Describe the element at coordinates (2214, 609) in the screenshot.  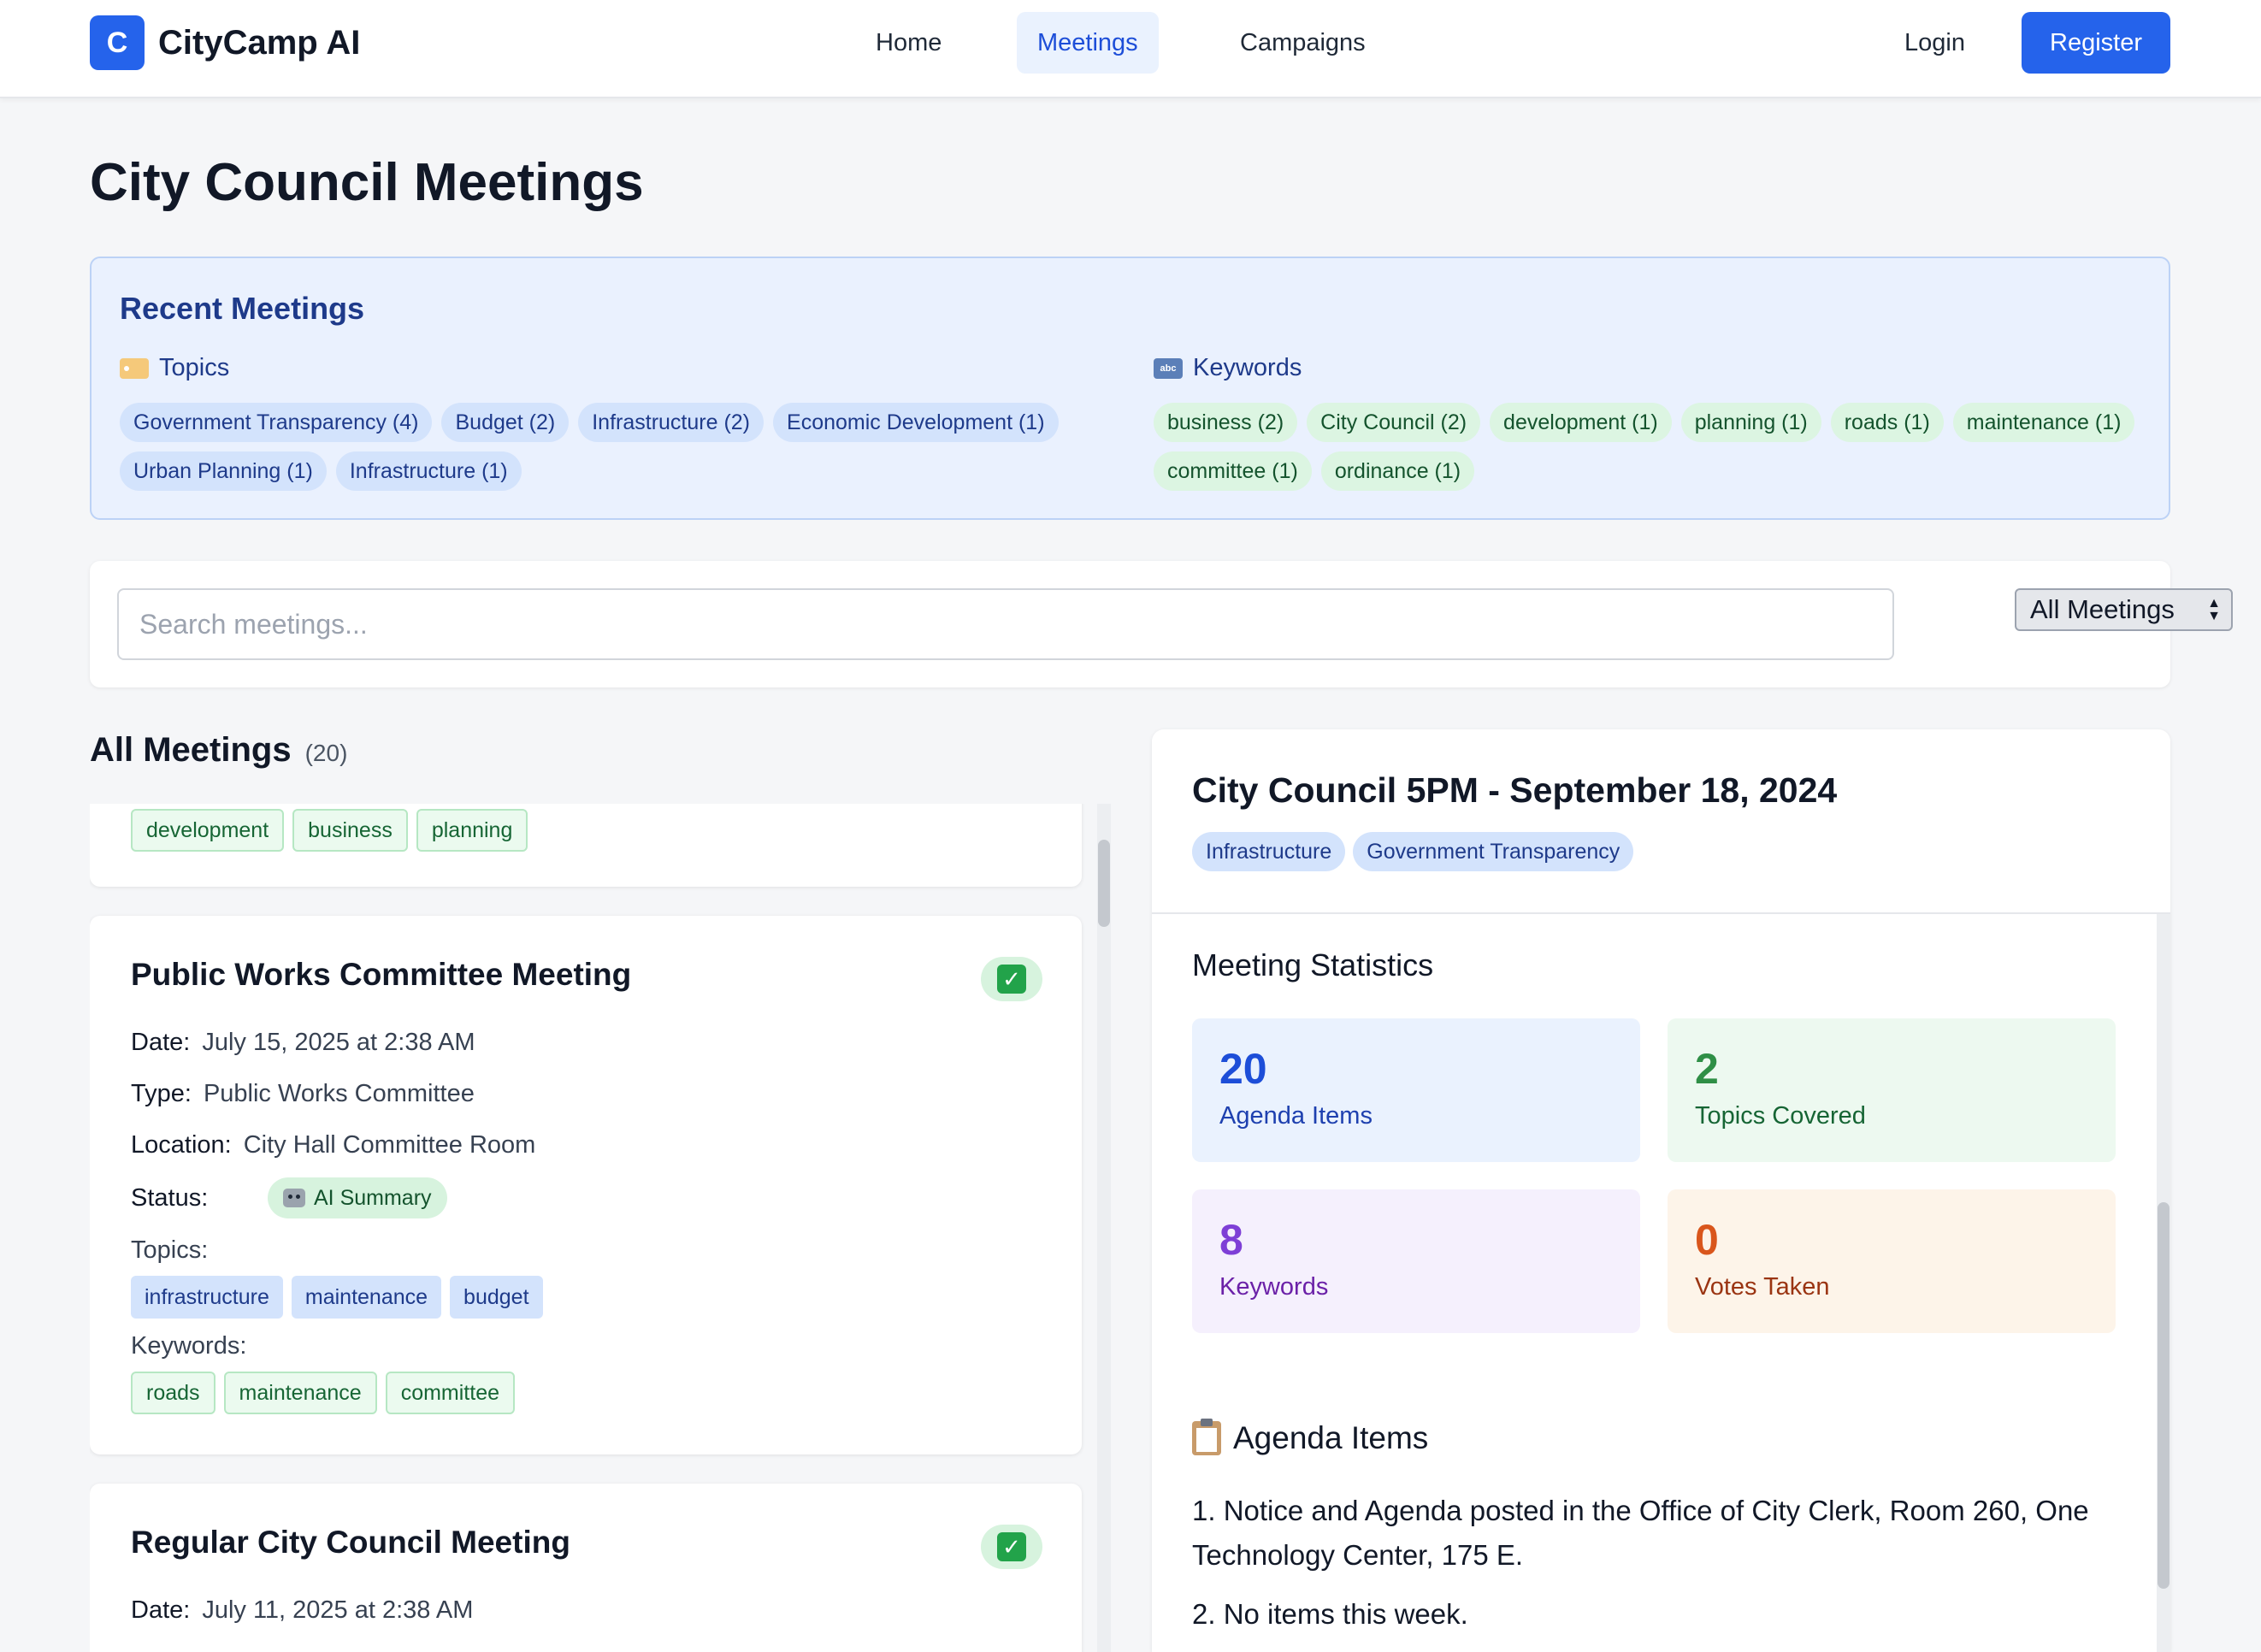
I see `select-arrows-icon: ▲ ▼` at that location.